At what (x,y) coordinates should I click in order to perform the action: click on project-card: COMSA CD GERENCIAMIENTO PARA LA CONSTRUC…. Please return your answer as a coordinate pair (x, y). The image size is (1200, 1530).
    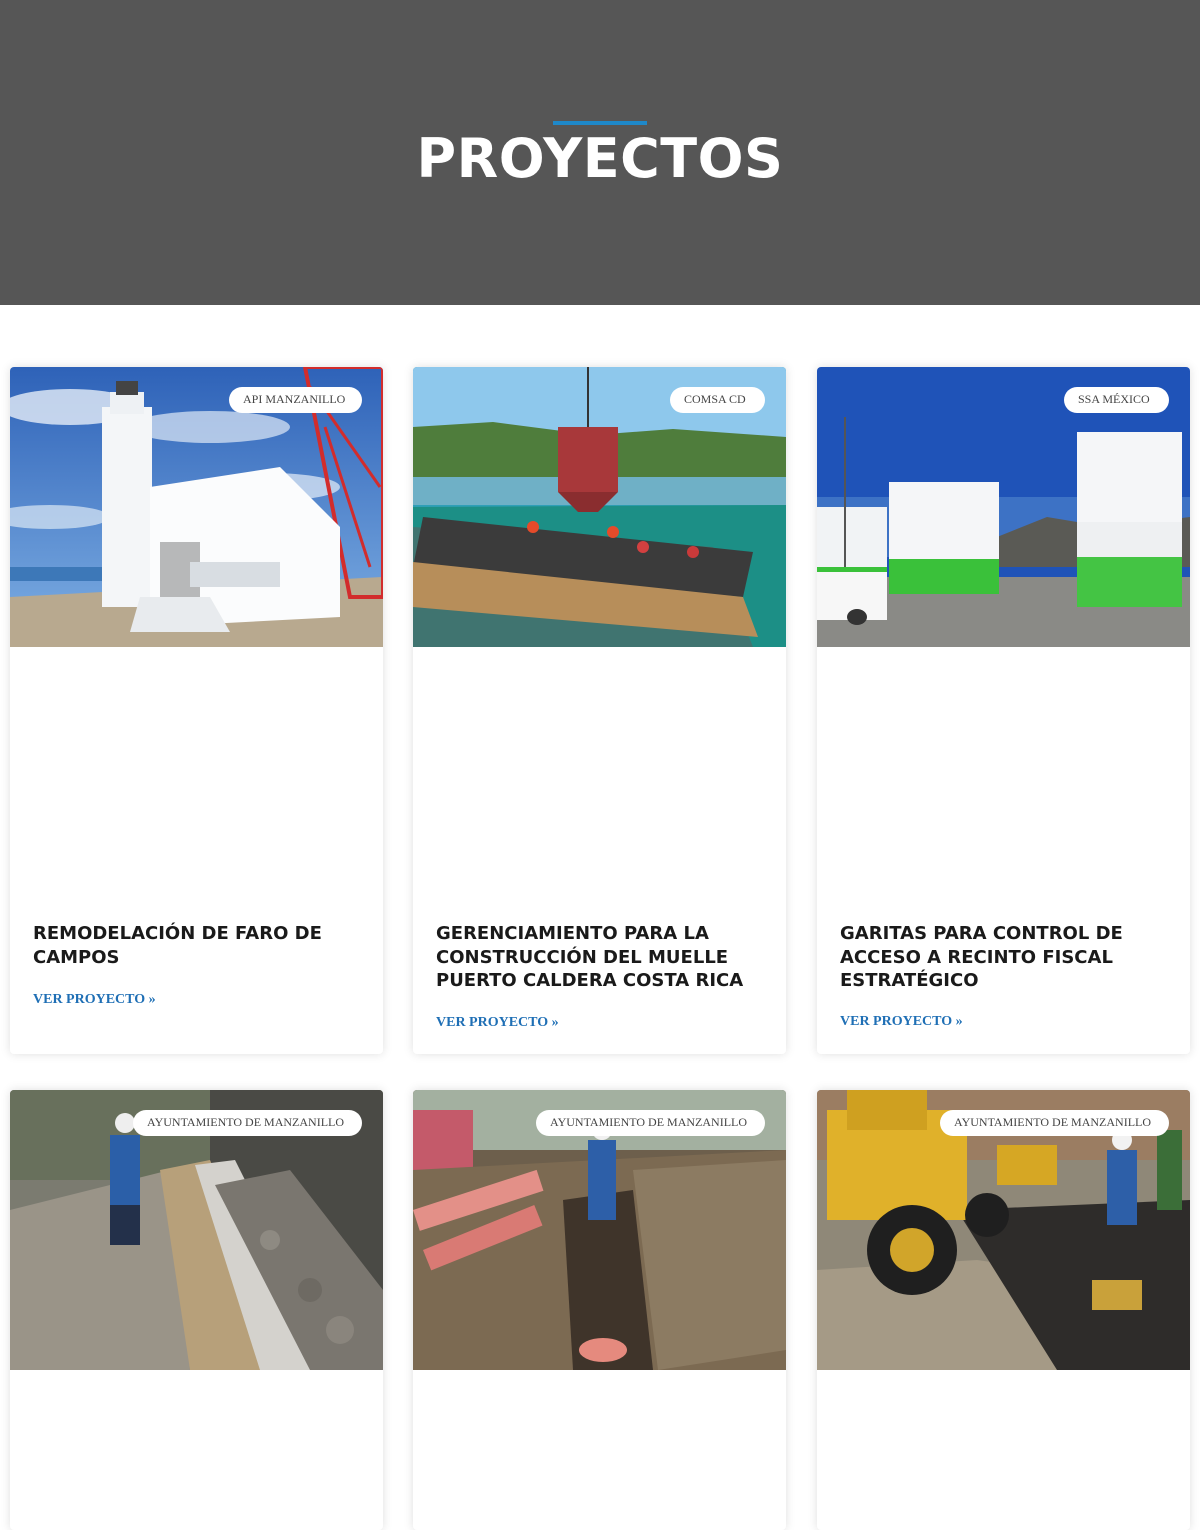
    Looking at the image, I should click on (599, 710).